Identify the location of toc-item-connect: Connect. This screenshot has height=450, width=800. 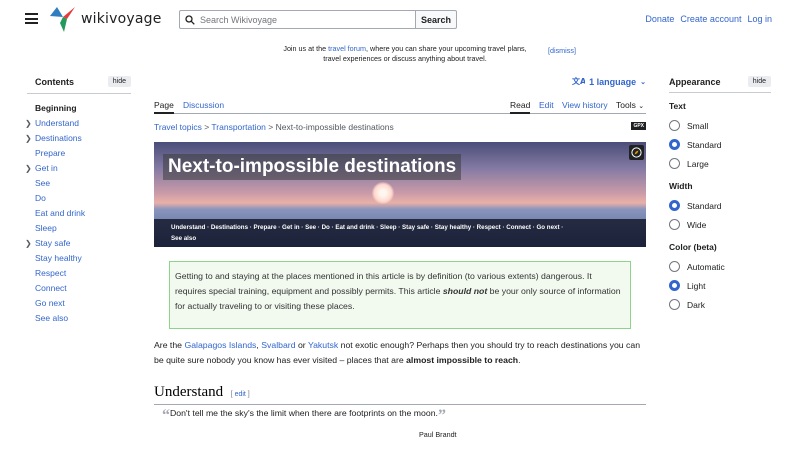
(79, 288).